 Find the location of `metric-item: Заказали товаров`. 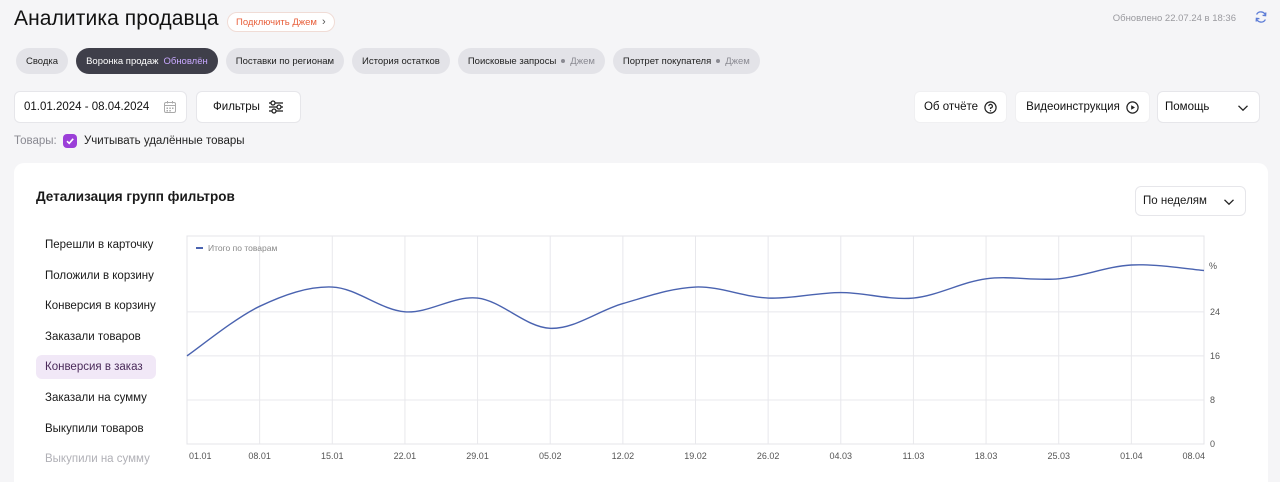

metric-item: Заказали товаров is located at coordinates (96, 337).